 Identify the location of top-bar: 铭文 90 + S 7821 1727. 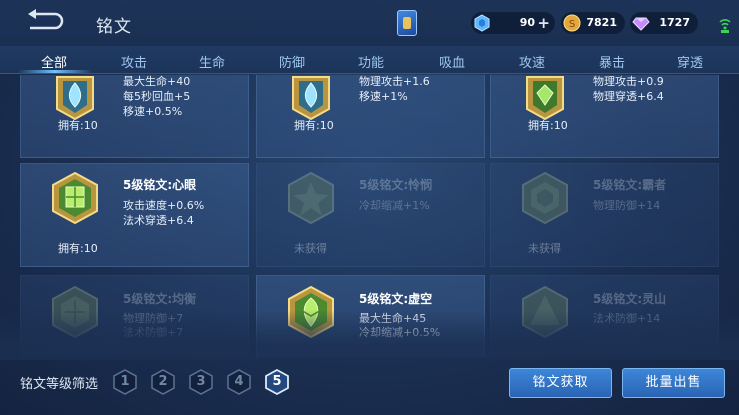
(369, 23).